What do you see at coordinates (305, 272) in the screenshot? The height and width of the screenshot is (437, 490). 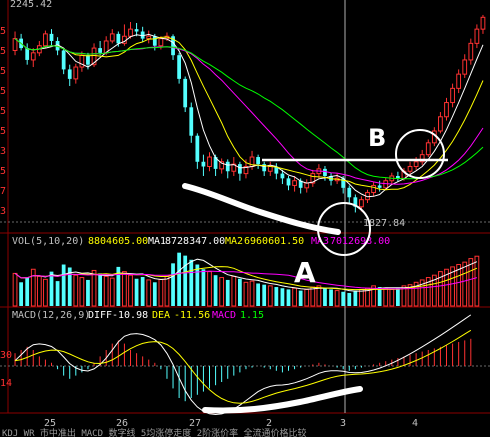 I see `annotation-a: A` at bounding box center [305, 272].